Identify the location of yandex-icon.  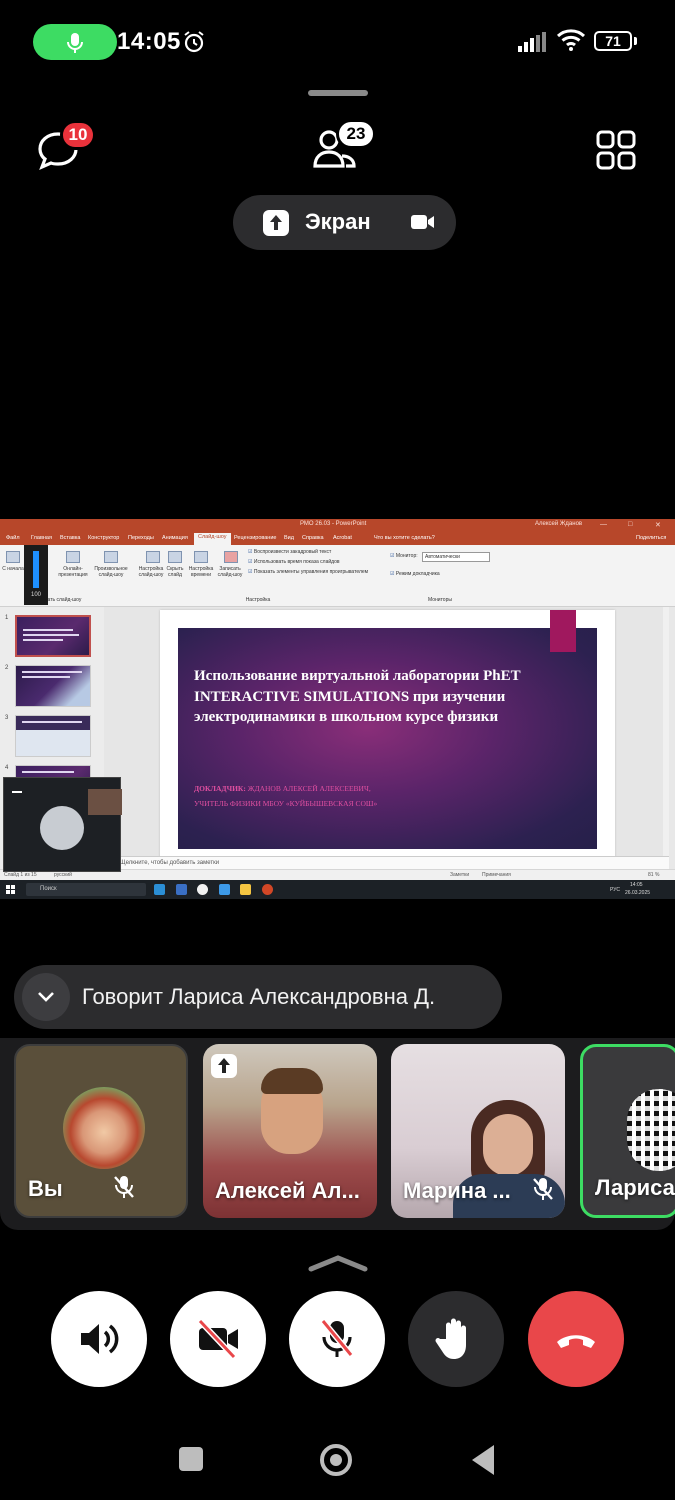
(202, 889).